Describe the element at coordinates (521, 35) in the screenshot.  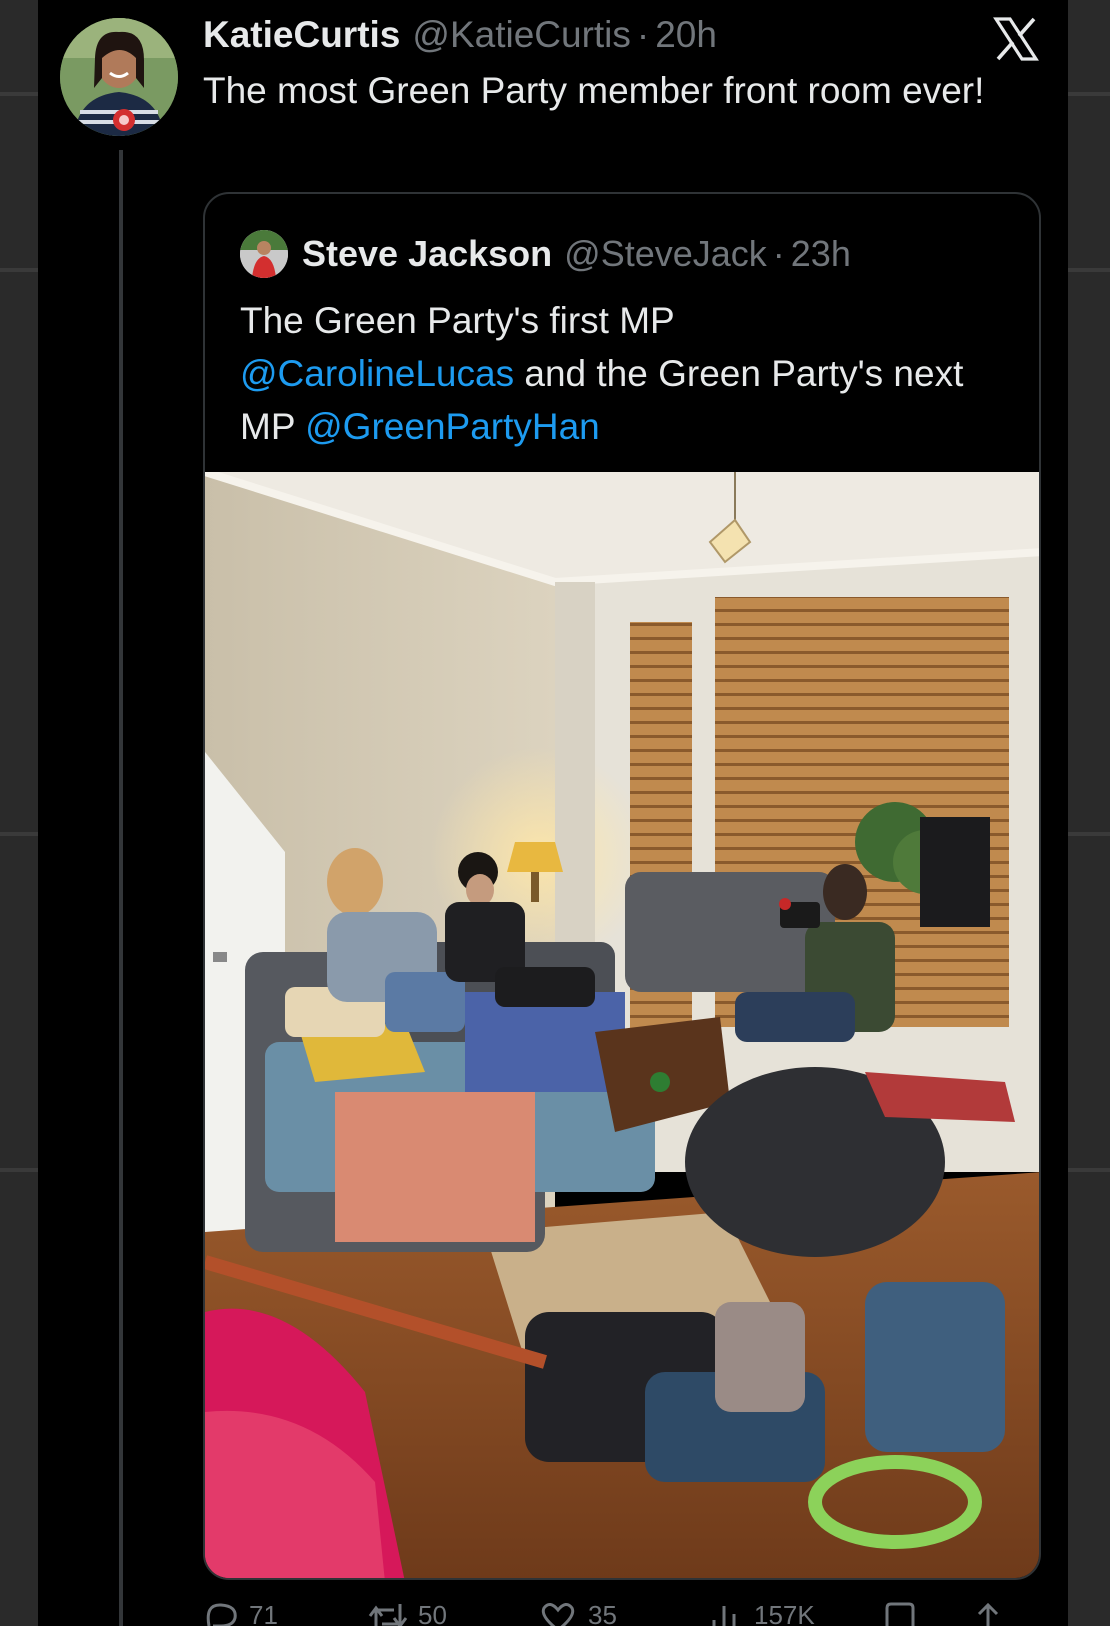
I see `author-handle: @KatieCurtis` at that location.